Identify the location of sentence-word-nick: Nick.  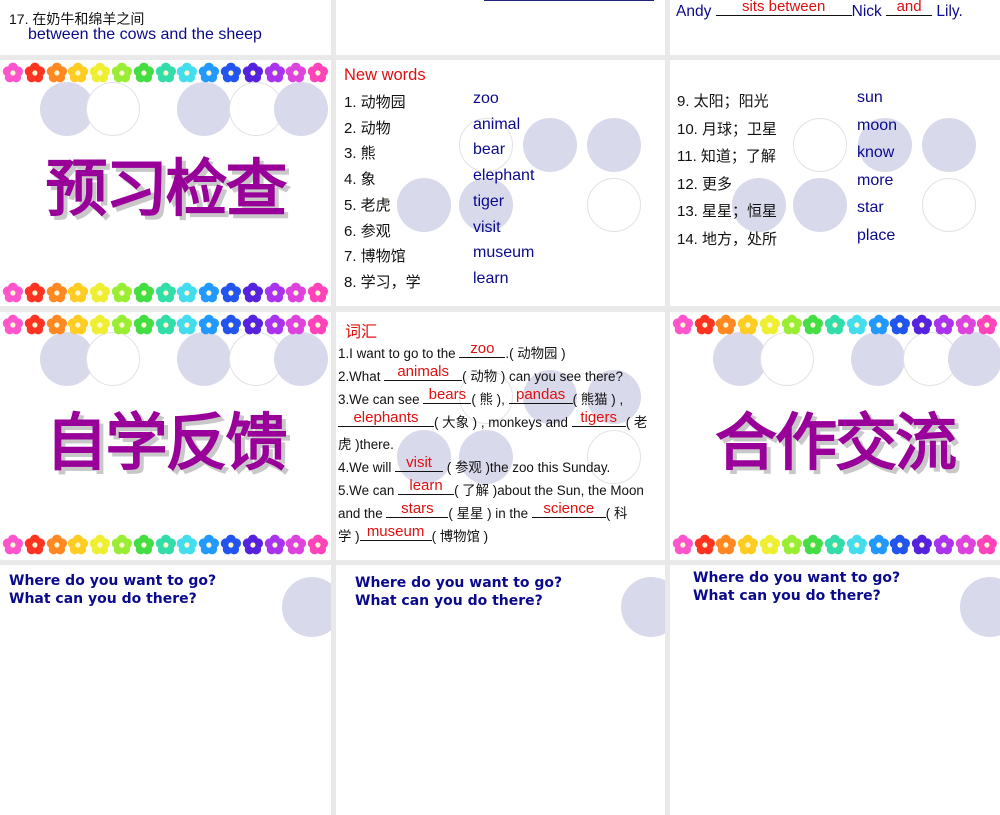
(866, 11).